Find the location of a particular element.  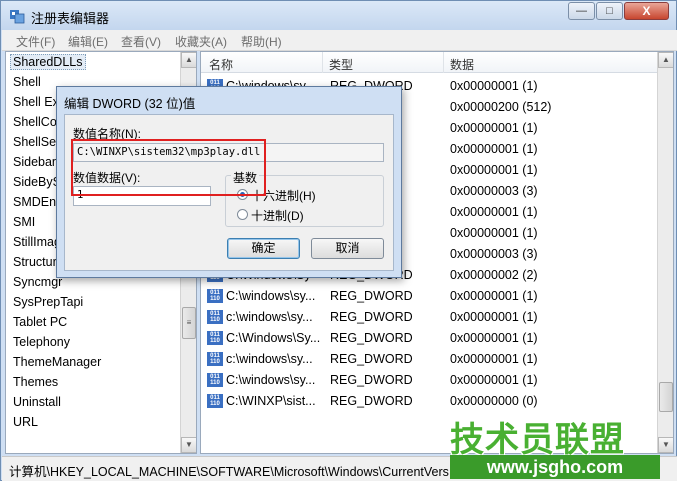

tree-item: SharedDLLs is located at coordinates (48, 62).